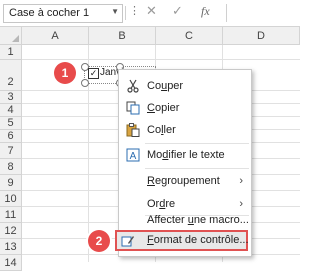 Image resolution: width=320 pixels, height=271 pixels. I want to click on scissors-icon, so click(133, 86).